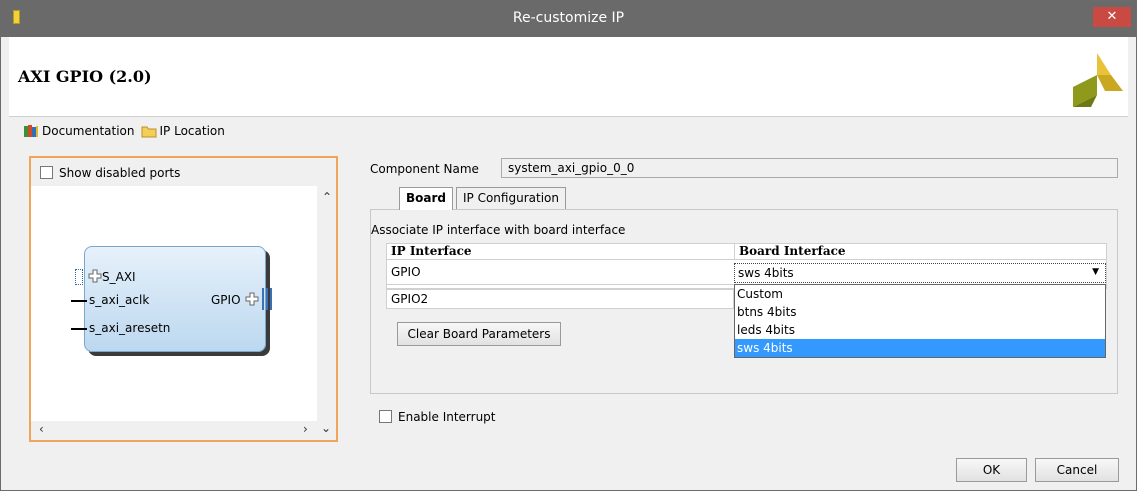  Describe the element at coordinates (326, 303) in the screenshot. I see `vertical-scrollbar: ⌃` at that location.